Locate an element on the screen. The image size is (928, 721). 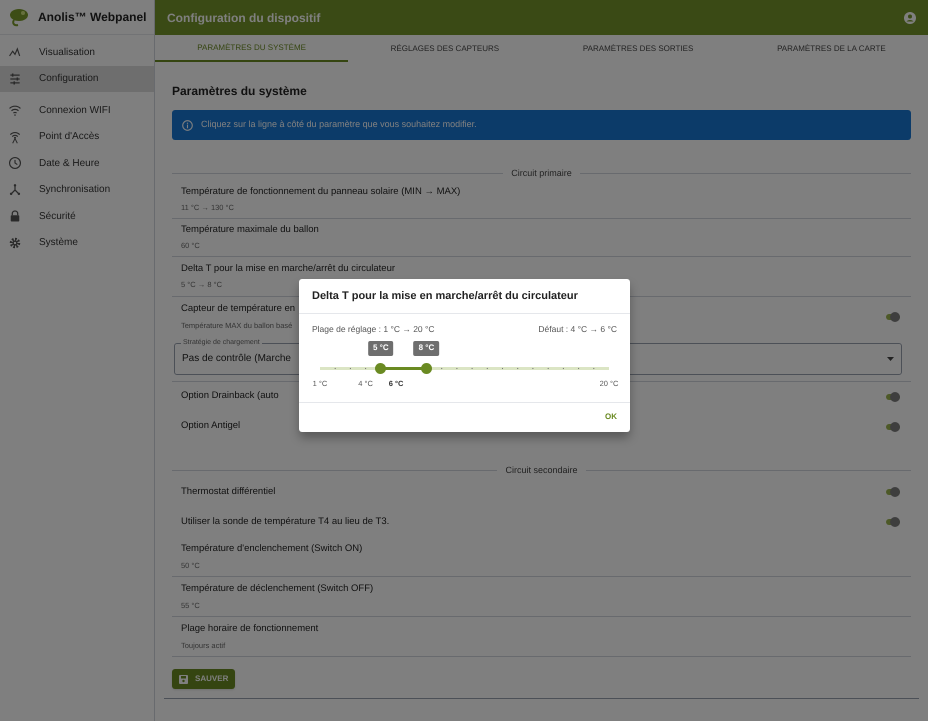
value-tooltip: 8 °C is located at coordinates (427, 348).